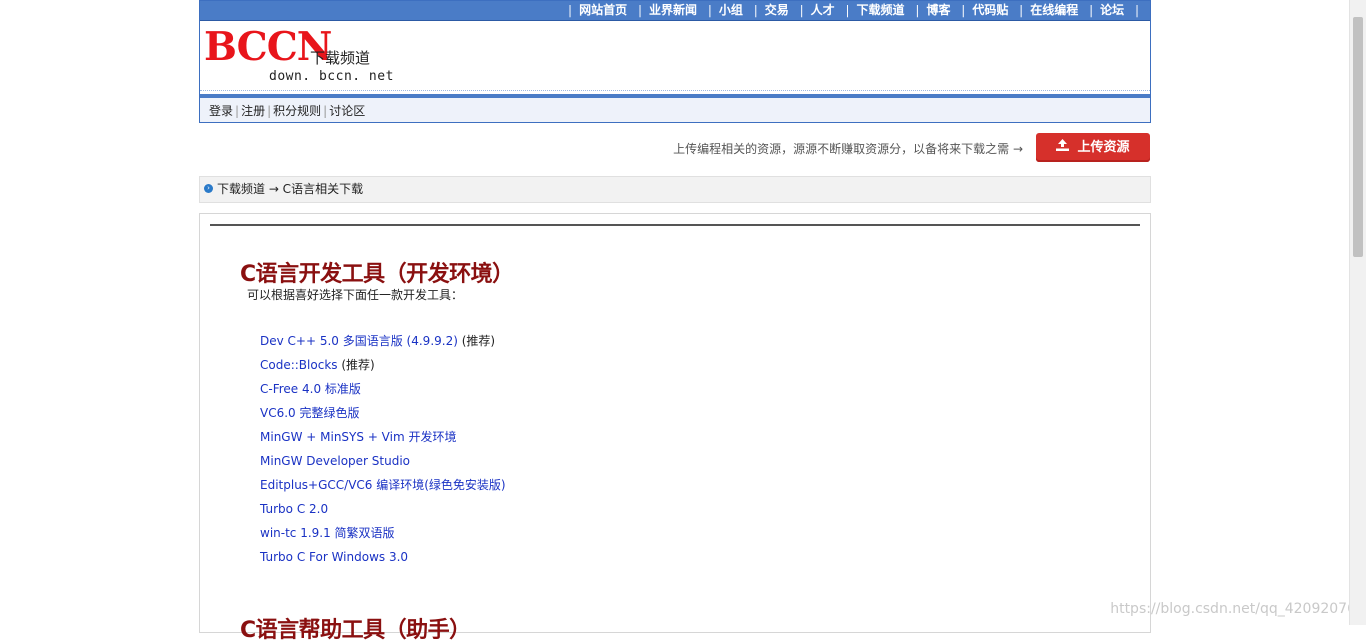 The width and height of the screenshot is (1366, 644). Describe the element at coordinates (377, 274) in the screenshot. I see `section-title-dev-tools: C语言开发工具（开发环境）` at that location.